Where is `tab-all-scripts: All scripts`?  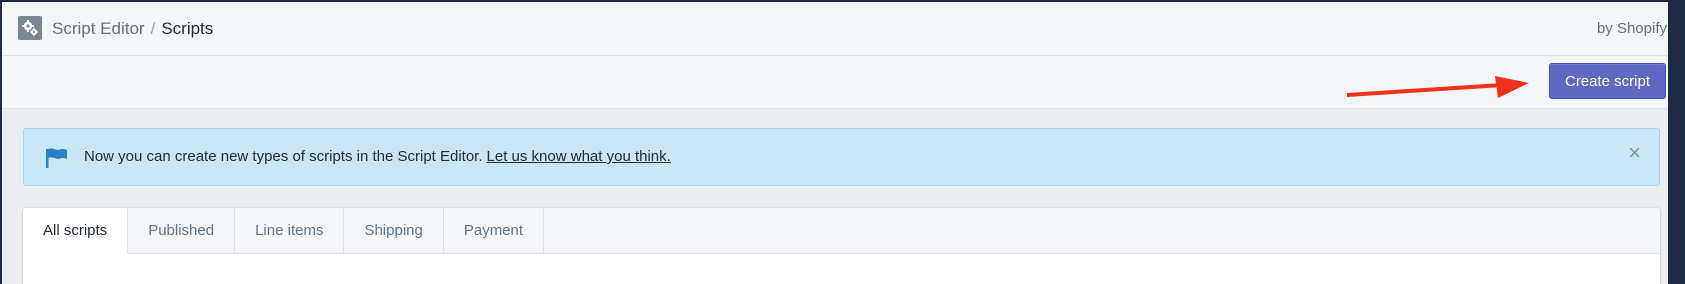 tab-all-scripts: All scripts is located at coordinates (76, 231).